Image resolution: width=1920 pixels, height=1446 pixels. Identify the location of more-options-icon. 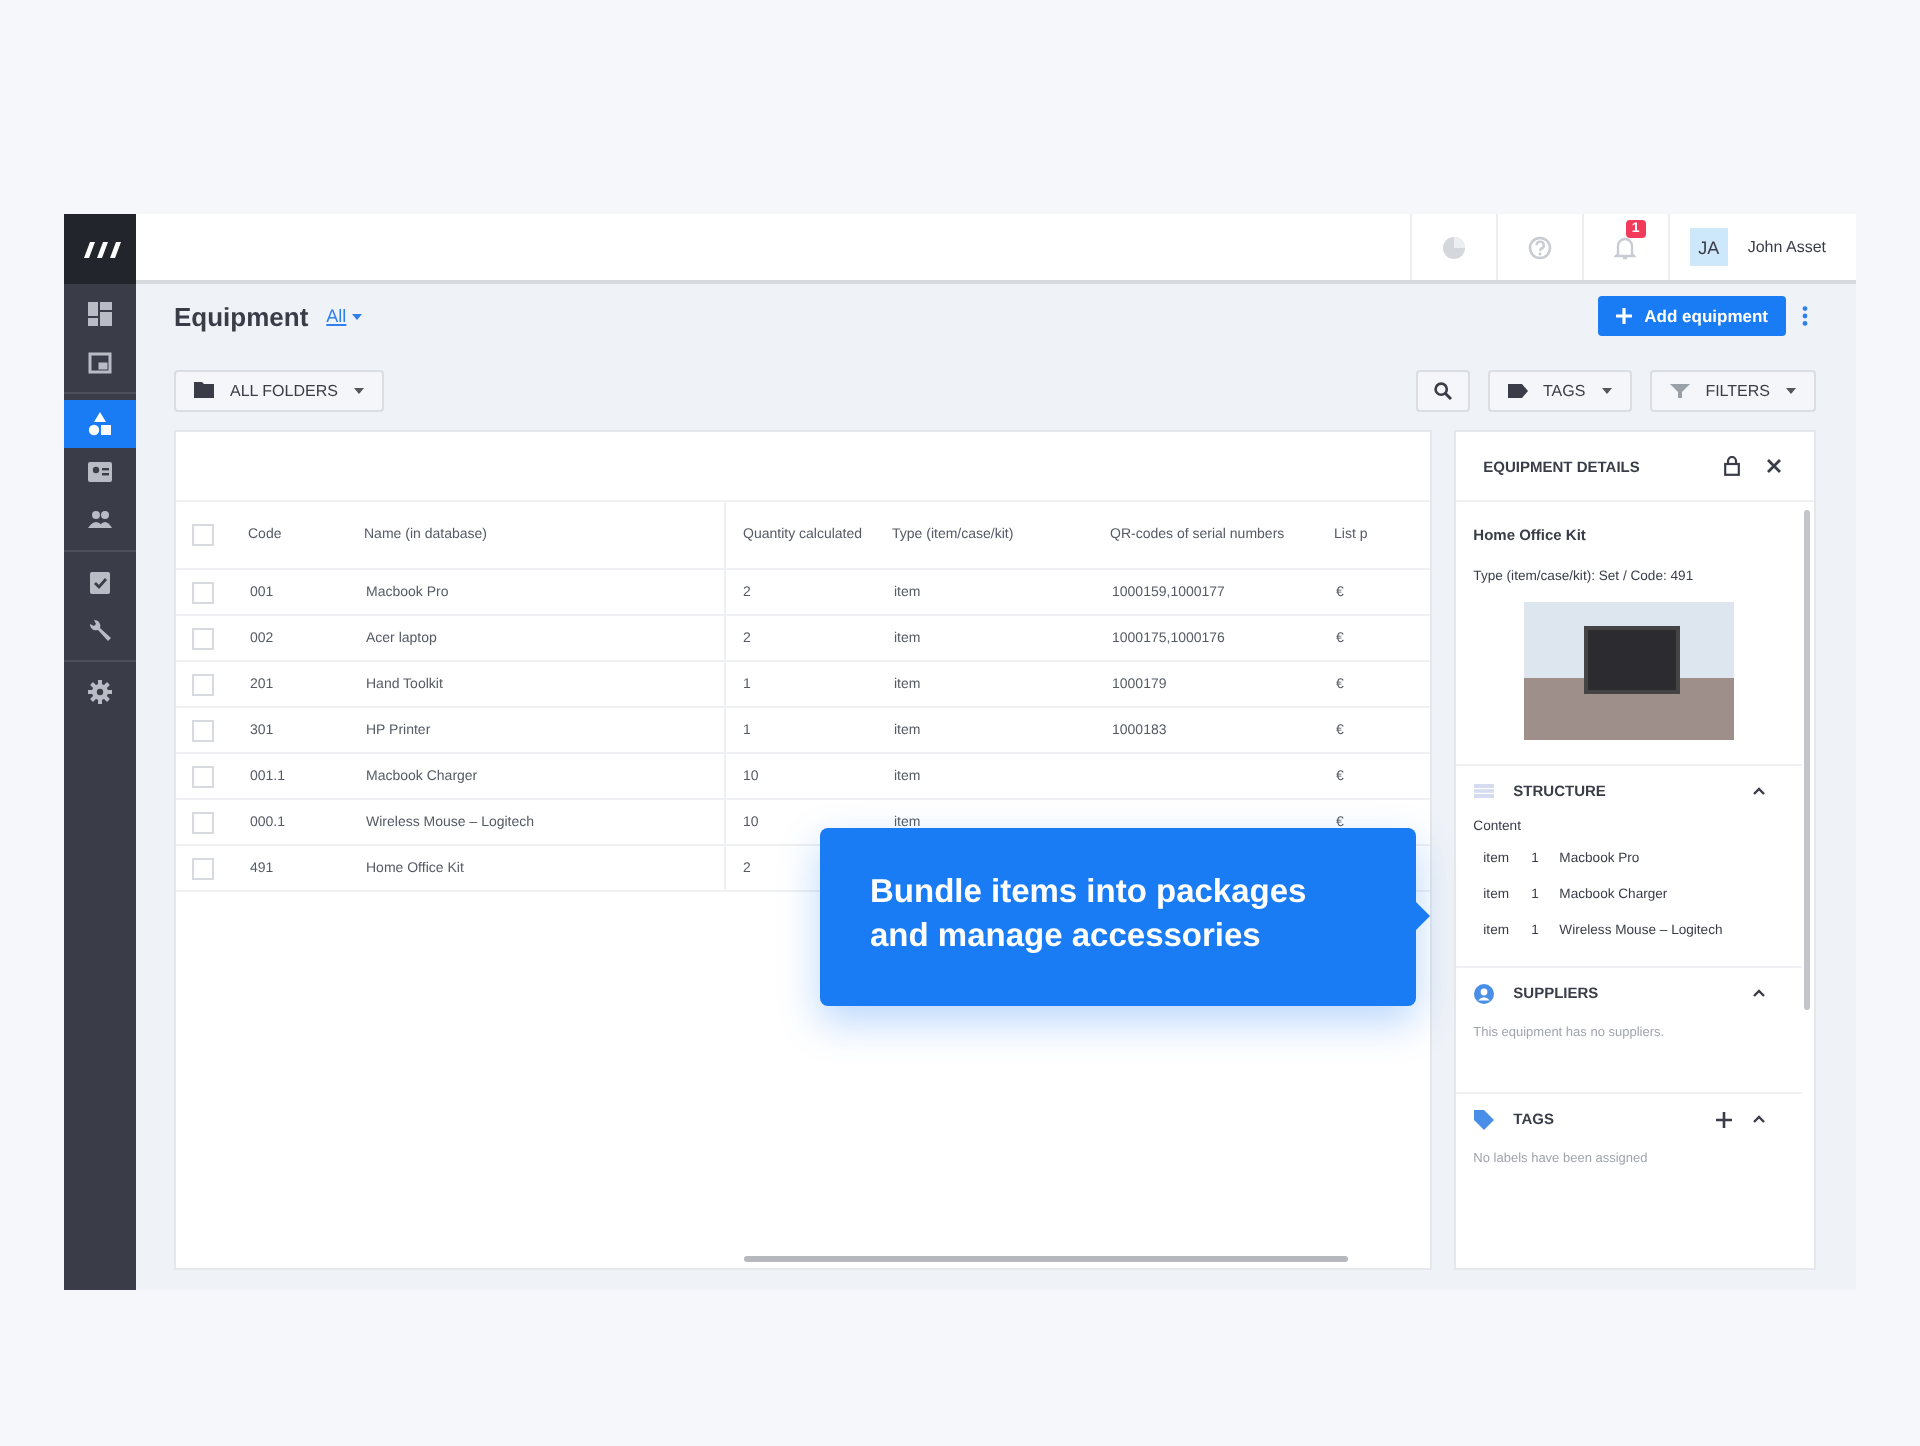
(1805, 316).